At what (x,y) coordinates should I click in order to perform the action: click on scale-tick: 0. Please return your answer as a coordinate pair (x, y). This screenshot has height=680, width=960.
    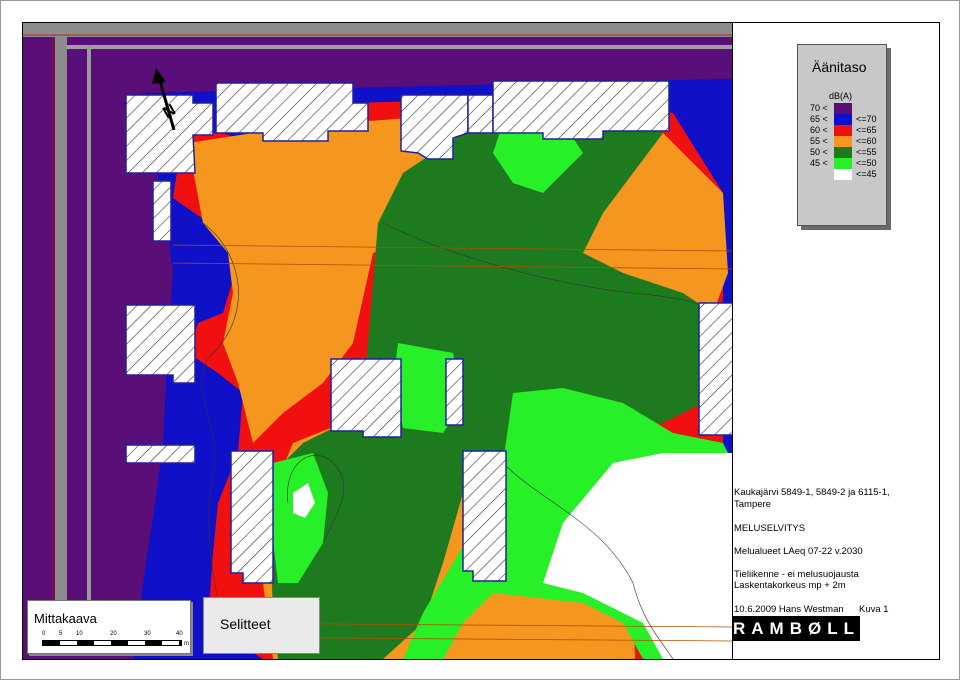
    Looking at the image, I should click on (44, 634).